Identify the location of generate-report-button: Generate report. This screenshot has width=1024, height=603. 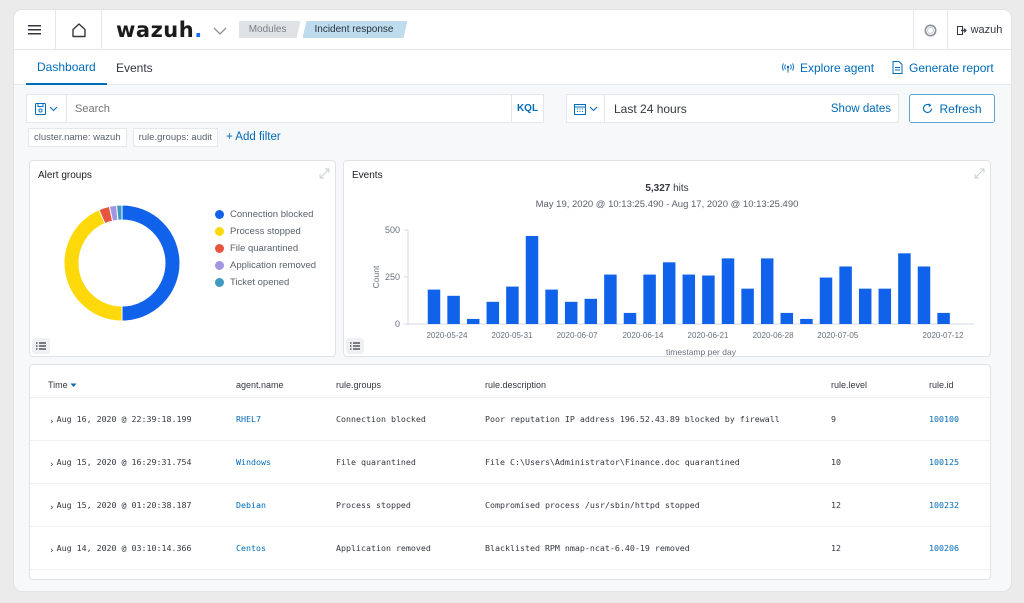
(943, 67).